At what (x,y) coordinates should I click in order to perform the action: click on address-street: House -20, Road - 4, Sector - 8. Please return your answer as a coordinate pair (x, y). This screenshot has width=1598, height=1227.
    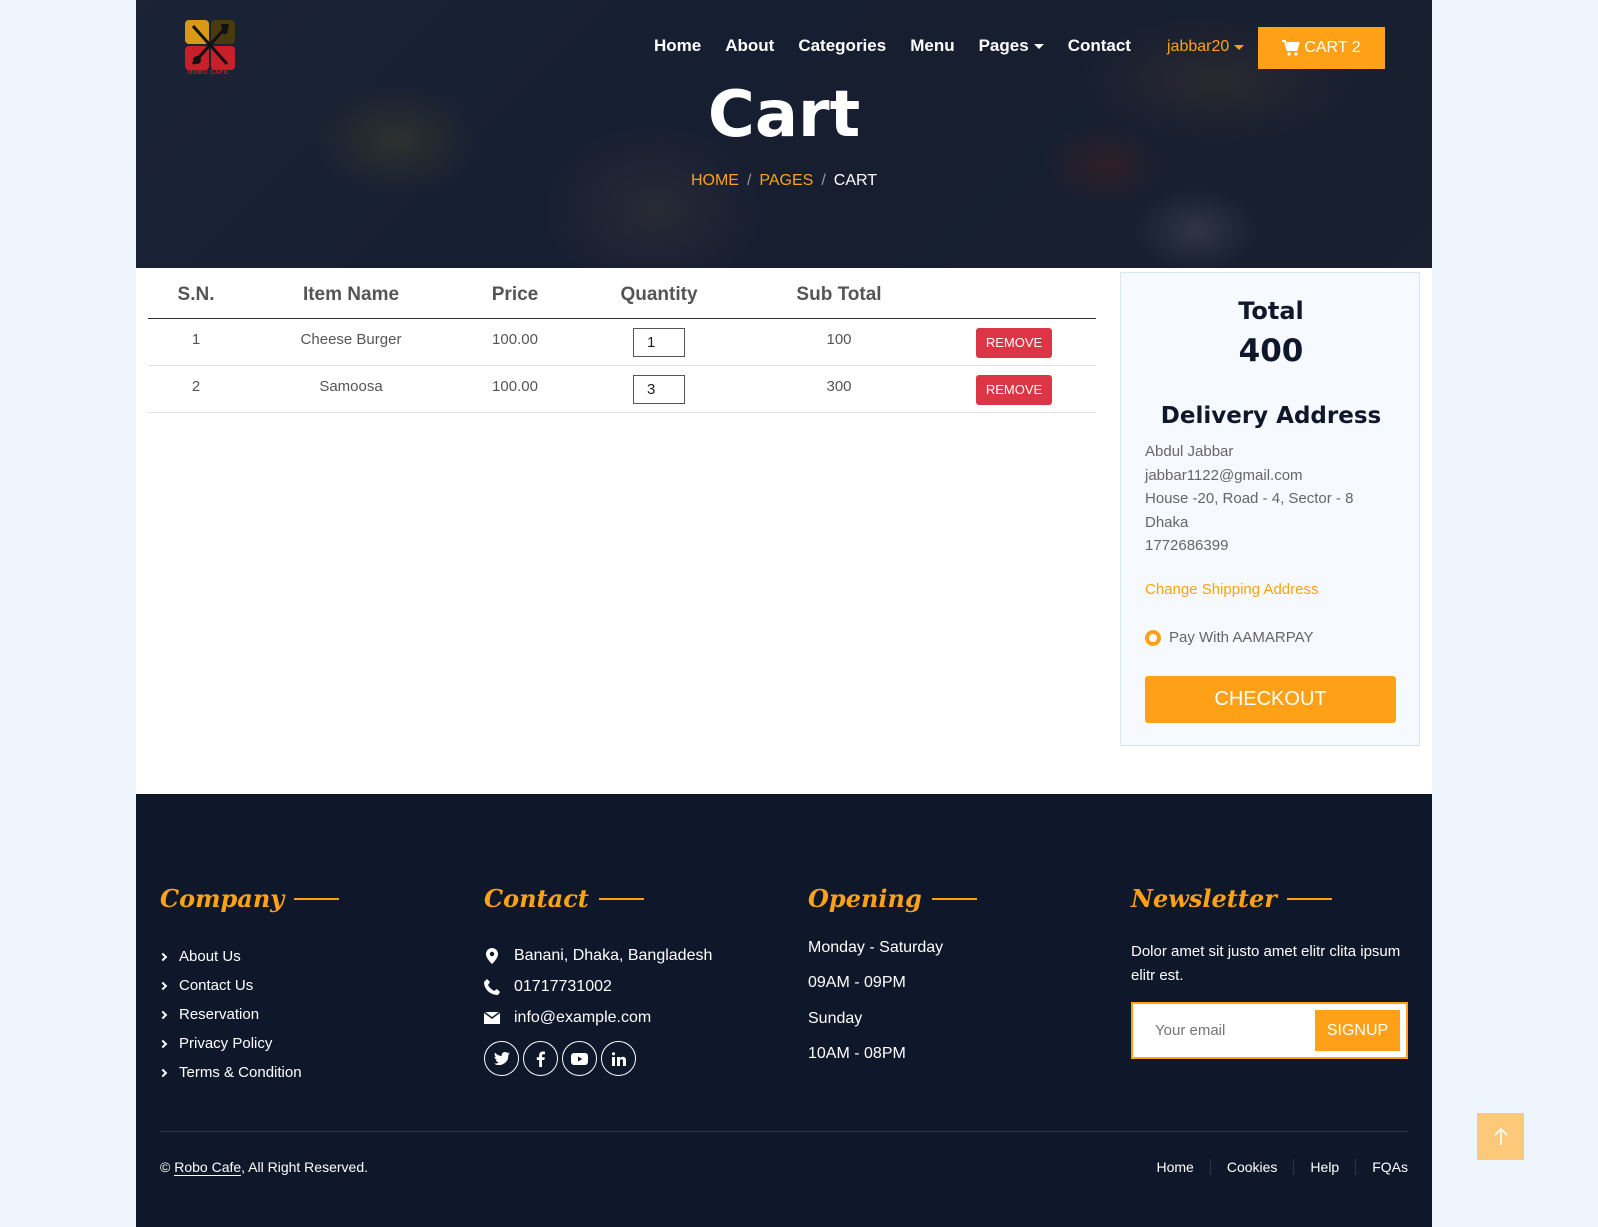
    Looking at the image, I should click on (1249, 499).